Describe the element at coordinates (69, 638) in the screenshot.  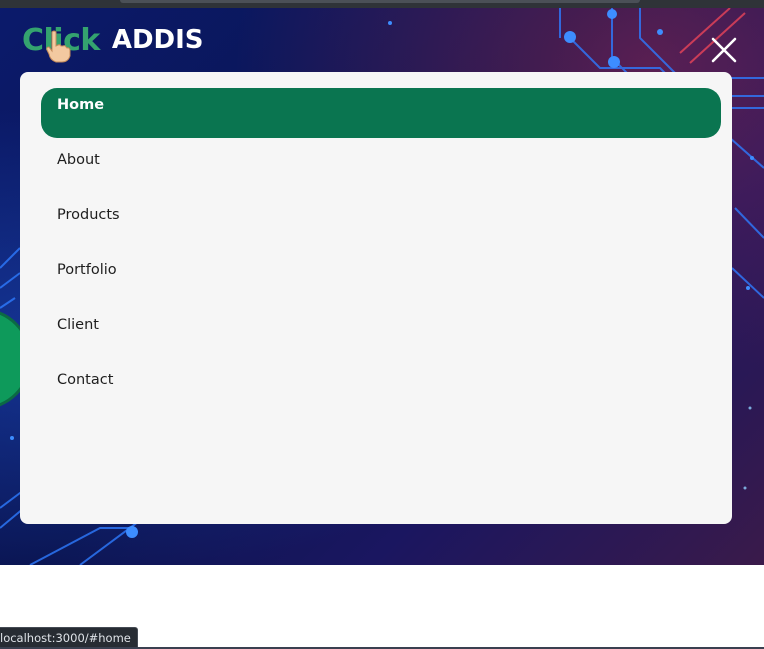
I see `link-status-tooltip: localhost:3000/#home` at that location.